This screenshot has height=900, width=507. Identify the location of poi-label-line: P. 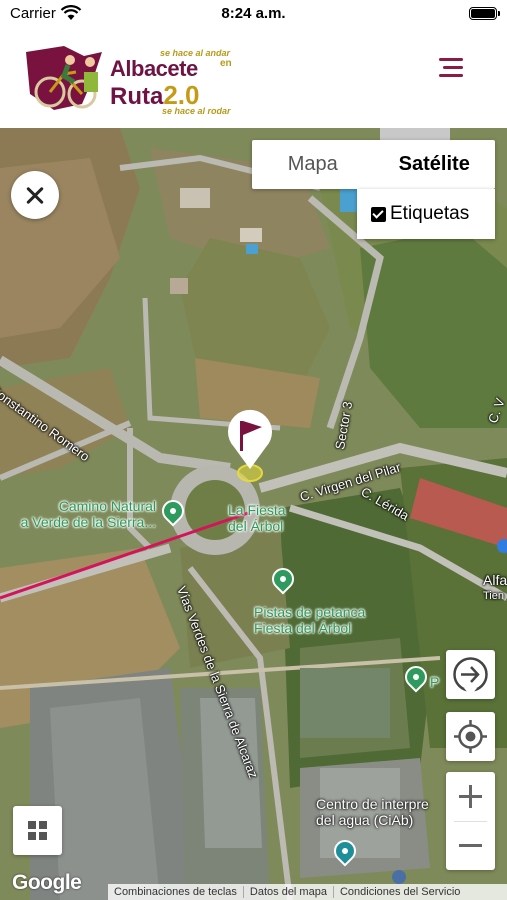
(435, 682).